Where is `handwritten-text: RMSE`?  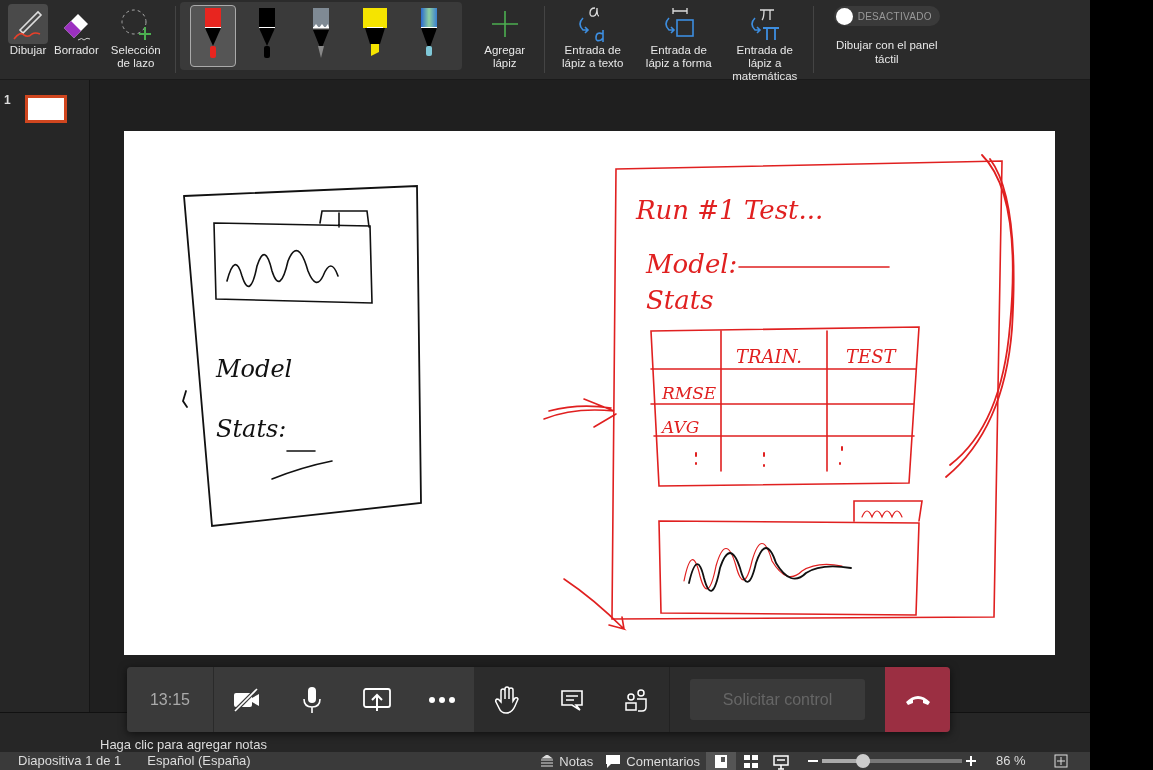
handwritten-text: RMSE is located at coordinates (689, 393).